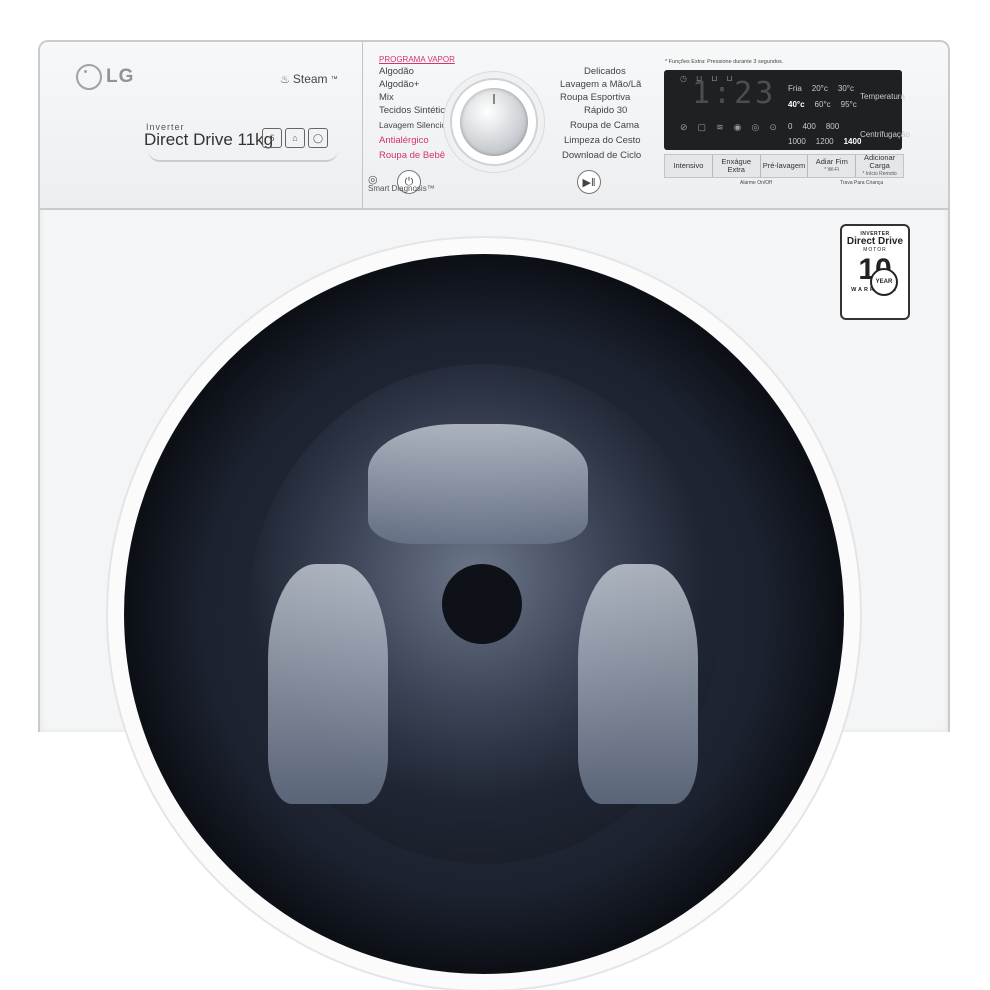 The height and width of the screenshot is (990, 990). I want to click on alarm-hint: Alarme On/Off, so click(756, 183).